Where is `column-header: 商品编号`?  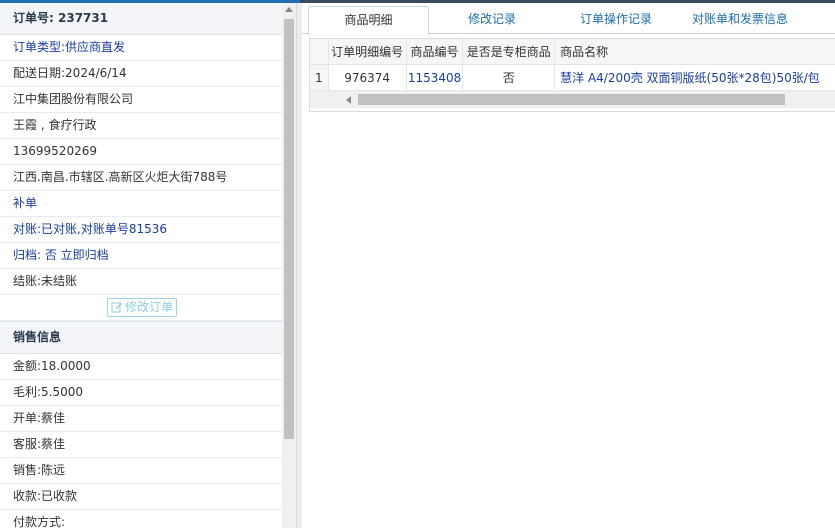 column-header: 商品编号 is located at coordinates (435, 52).